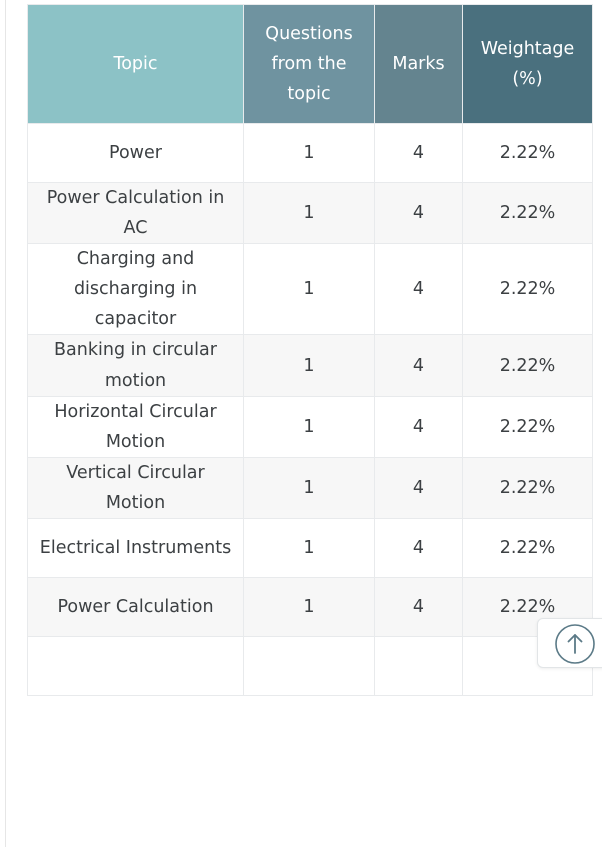 The width and height of the screenshot is (602, 847). I want to click on table-row-partial, so click(310, 666).